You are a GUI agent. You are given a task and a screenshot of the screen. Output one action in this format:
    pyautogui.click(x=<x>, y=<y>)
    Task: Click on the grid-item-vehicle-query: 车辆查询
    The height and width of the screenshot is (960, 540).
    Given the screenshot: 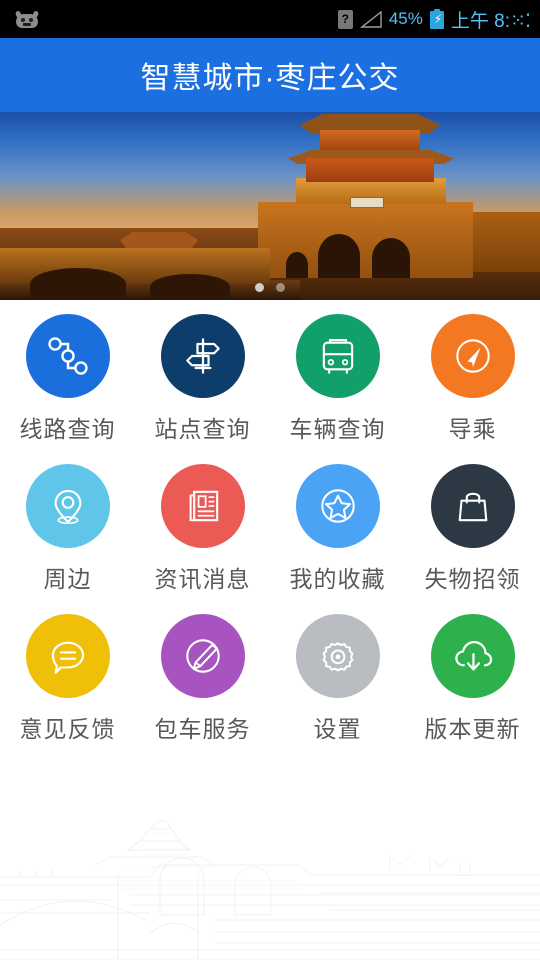 What is the action you would take?
    pyautogui.click(x=337, y=379)
    